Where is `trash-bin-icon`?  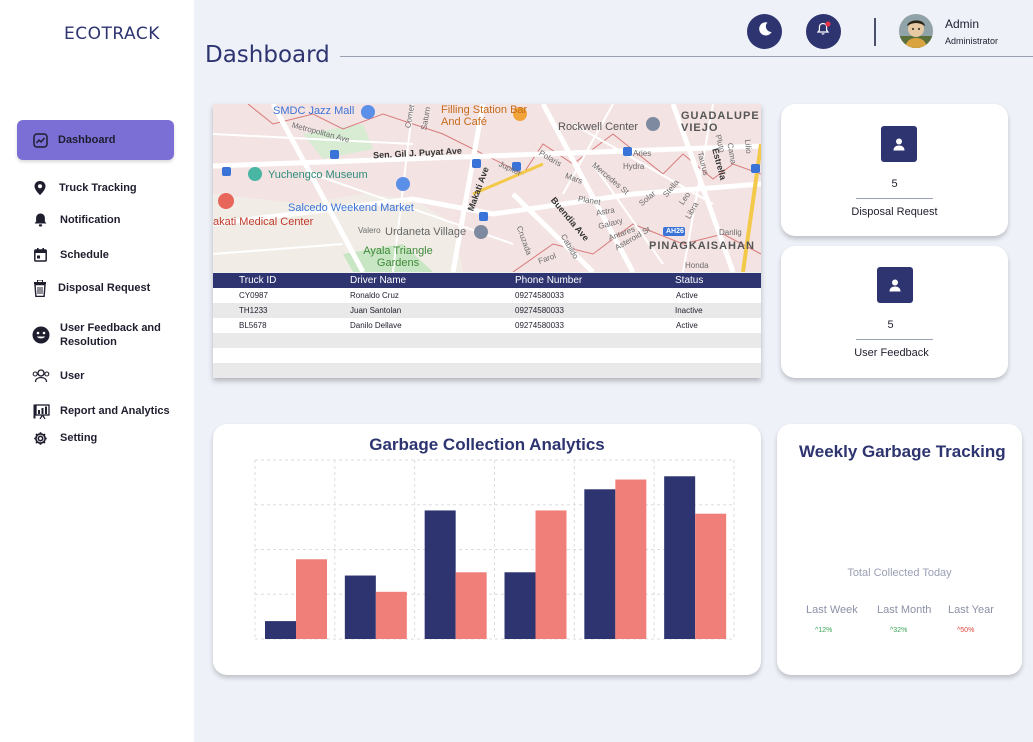 trash-bin-icon is located at coordinates (40, 288).